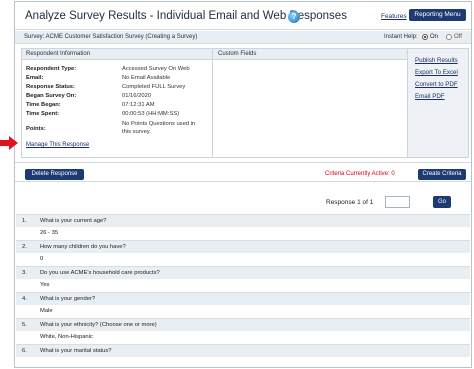 This screenshot has height=369, width=474. Describe the element at coordinates (394, 16) in the screenshot. I see `features-link: Features` at that location.